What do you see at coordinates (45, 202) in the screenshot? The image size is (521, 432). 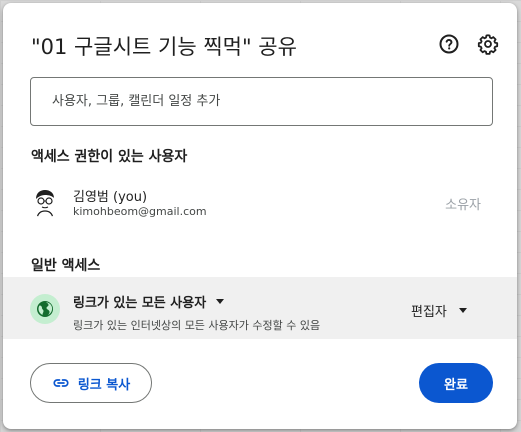 I see `avatar` at bounding box center [45, 202].